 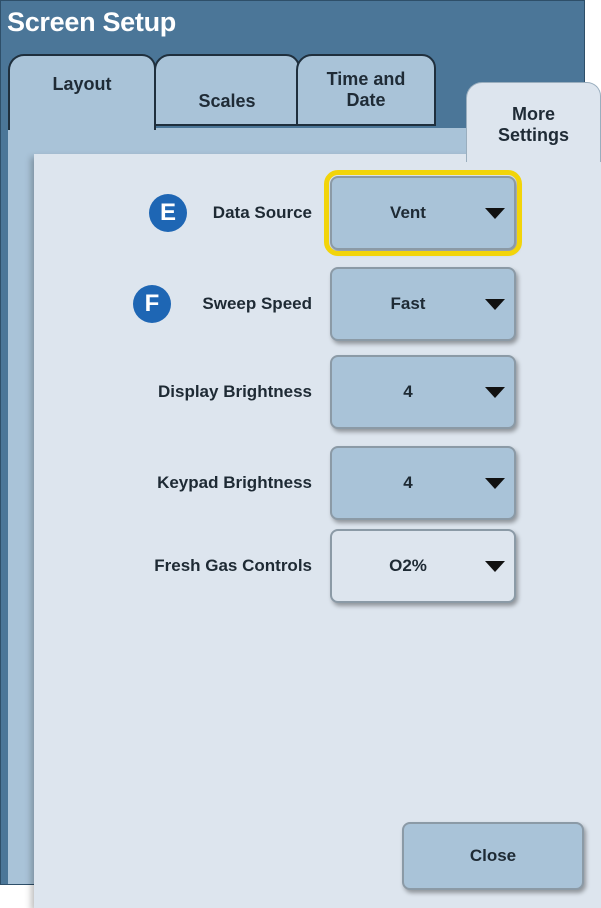 I want to click on data-source-dropdown: Vent, so click(x=423, y=213).